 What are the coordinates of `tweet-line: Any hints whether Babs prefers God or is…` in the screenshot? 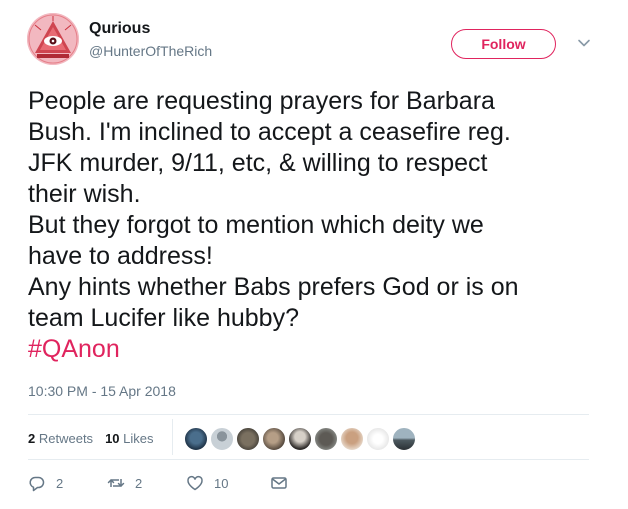 It's located at (273, 287).